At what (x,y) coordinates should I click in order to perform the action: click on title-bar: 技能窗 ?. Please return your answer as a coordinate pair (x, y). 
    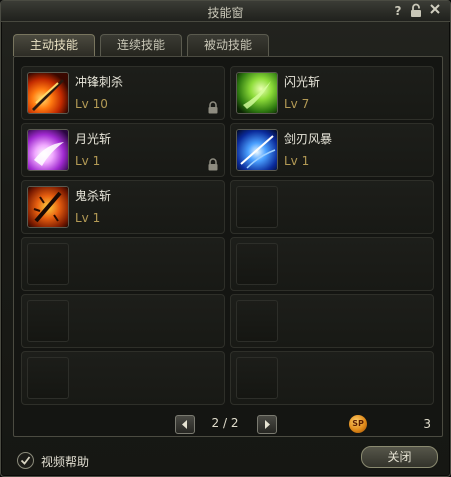
    Looking at the image, I should click on (225, 11).